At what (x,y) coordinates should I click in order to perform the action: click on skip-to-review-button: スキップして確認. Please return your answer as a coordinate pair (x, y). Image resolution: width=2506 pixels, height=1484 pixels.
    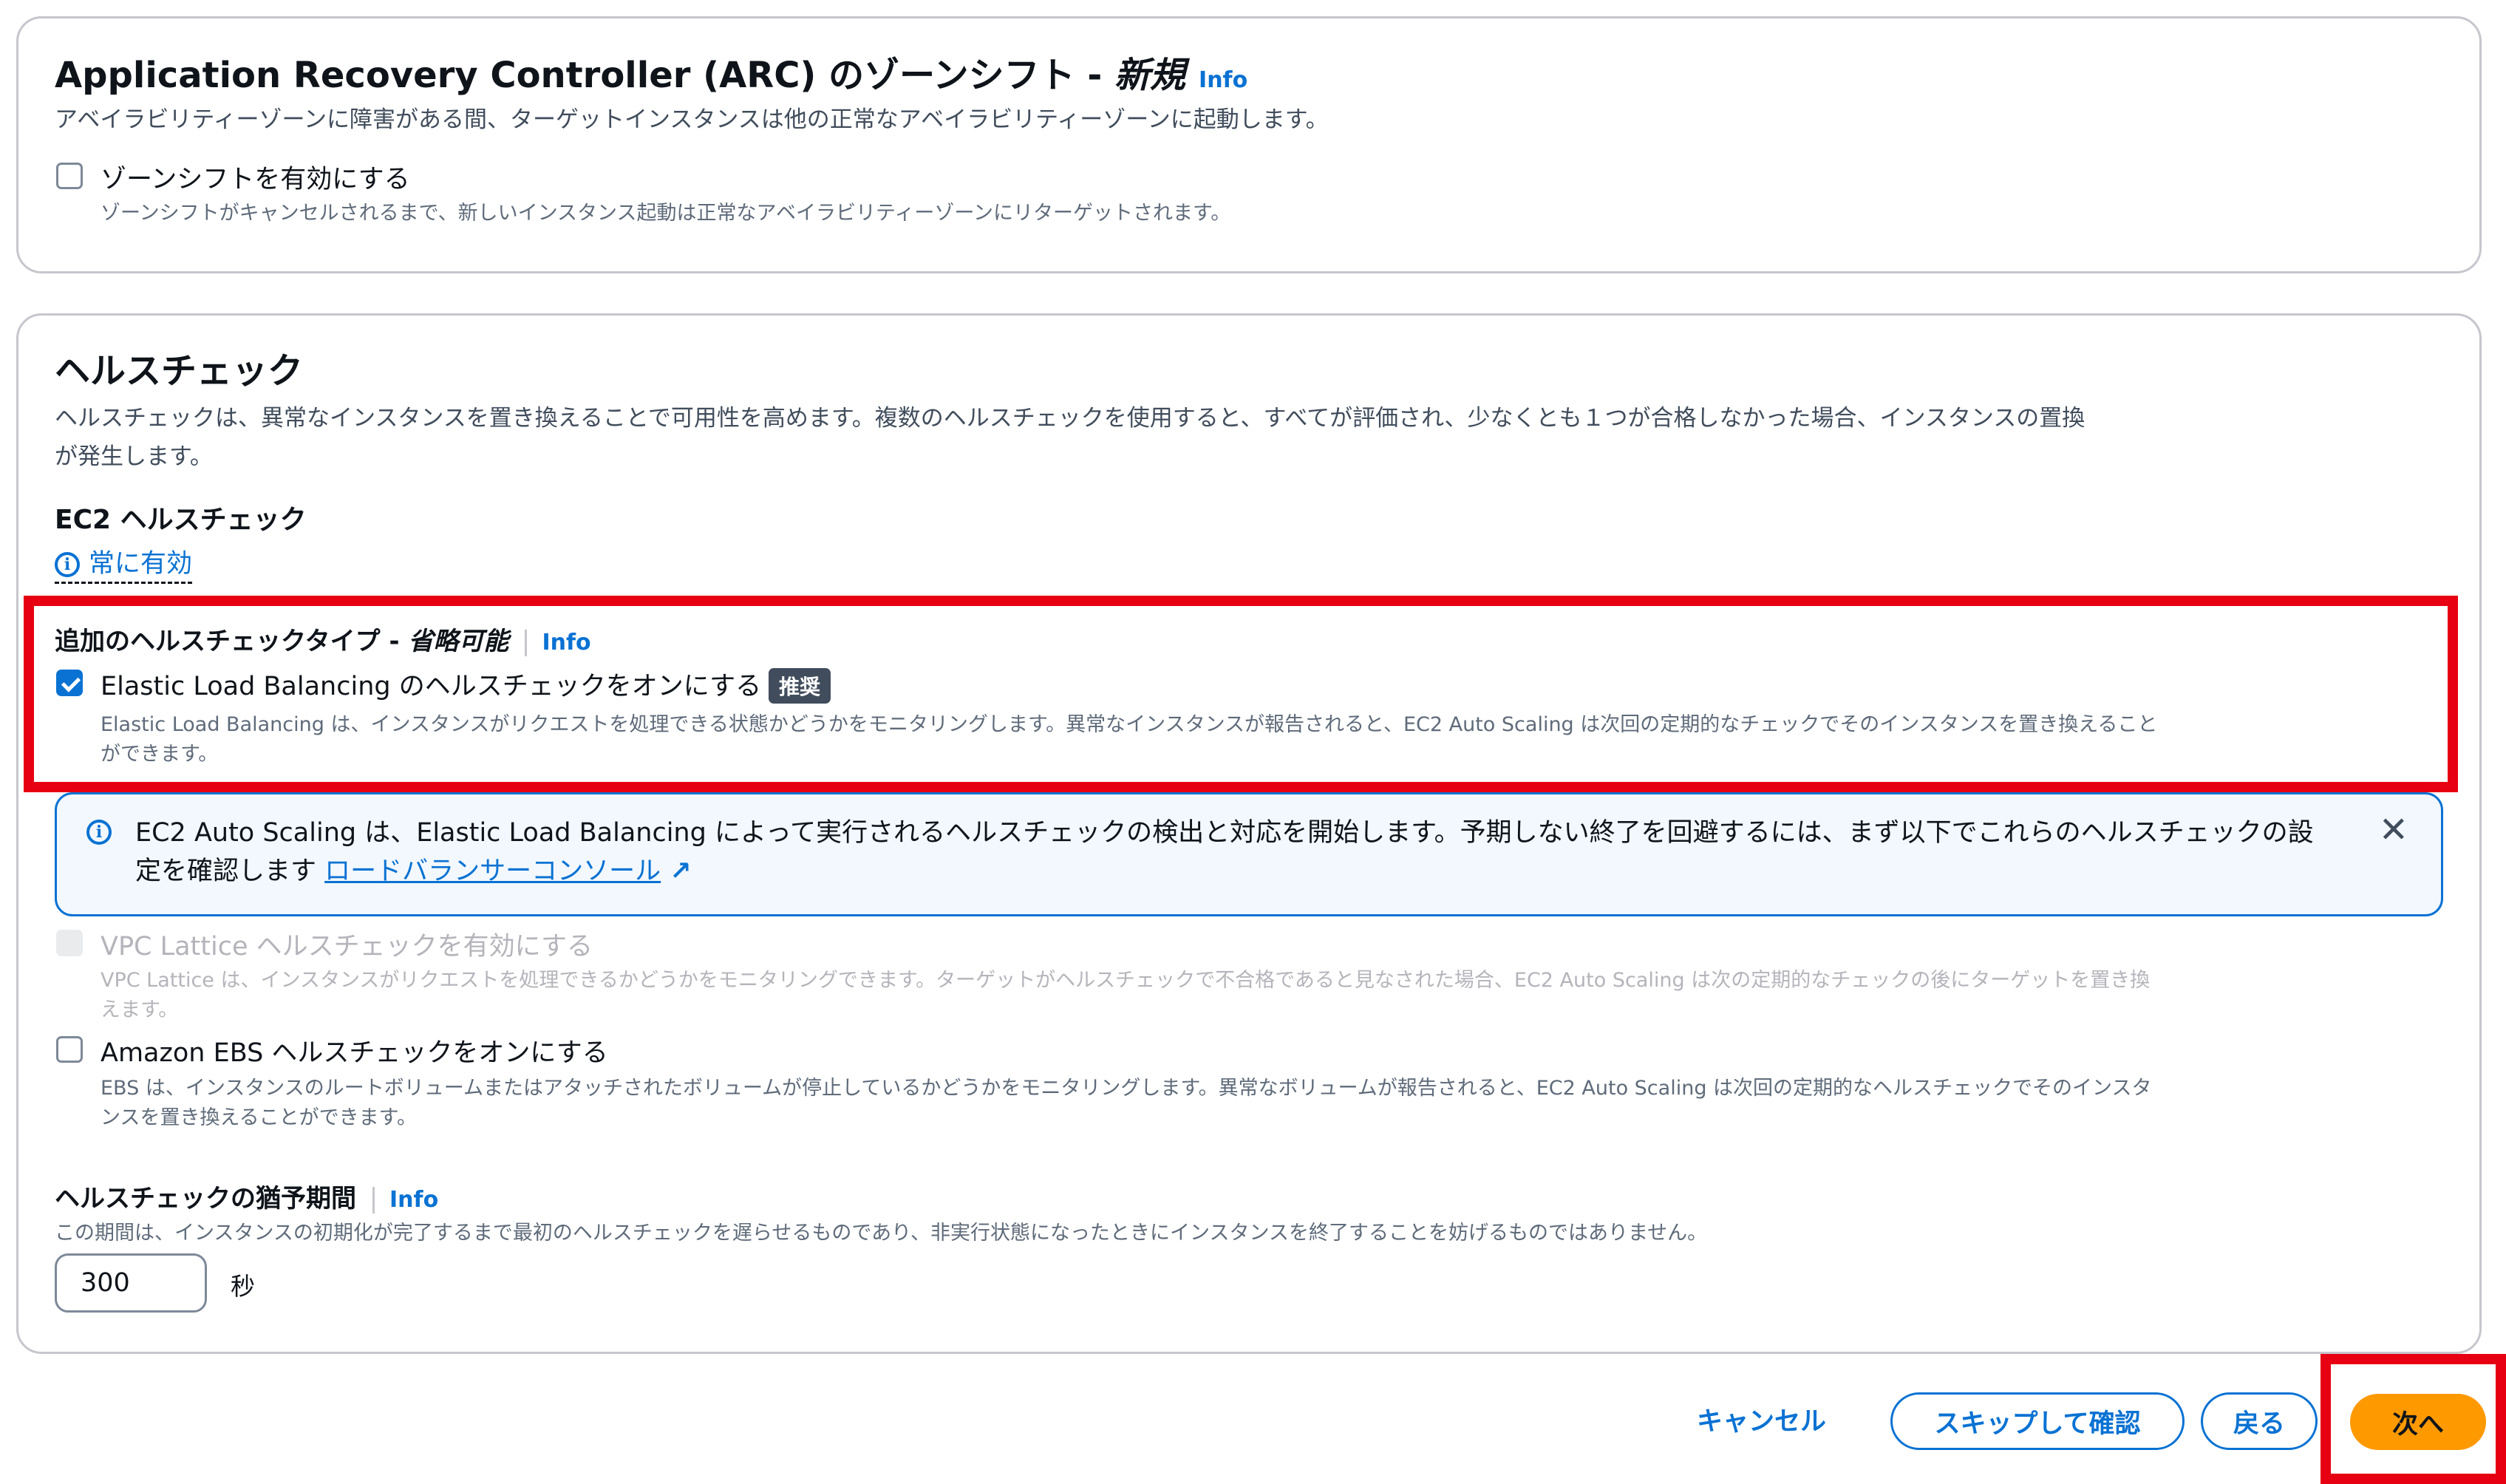
    Looking at the image, I should click on (2038, 1421).